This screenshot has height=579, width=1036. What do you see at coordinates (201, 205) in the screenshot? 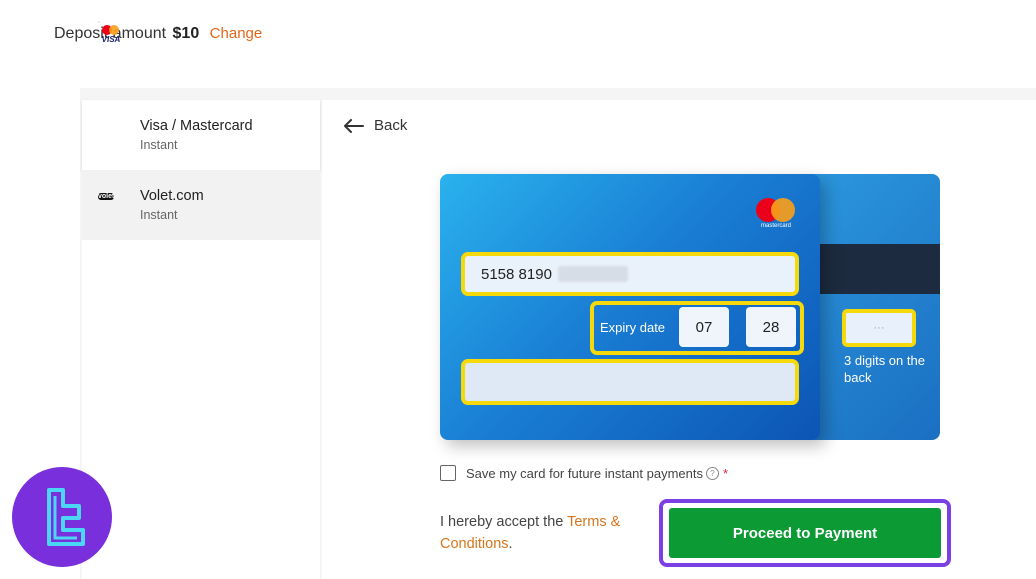
I see `payment-method-volet: Volet.com Instant` at bounding box center [201, 205].